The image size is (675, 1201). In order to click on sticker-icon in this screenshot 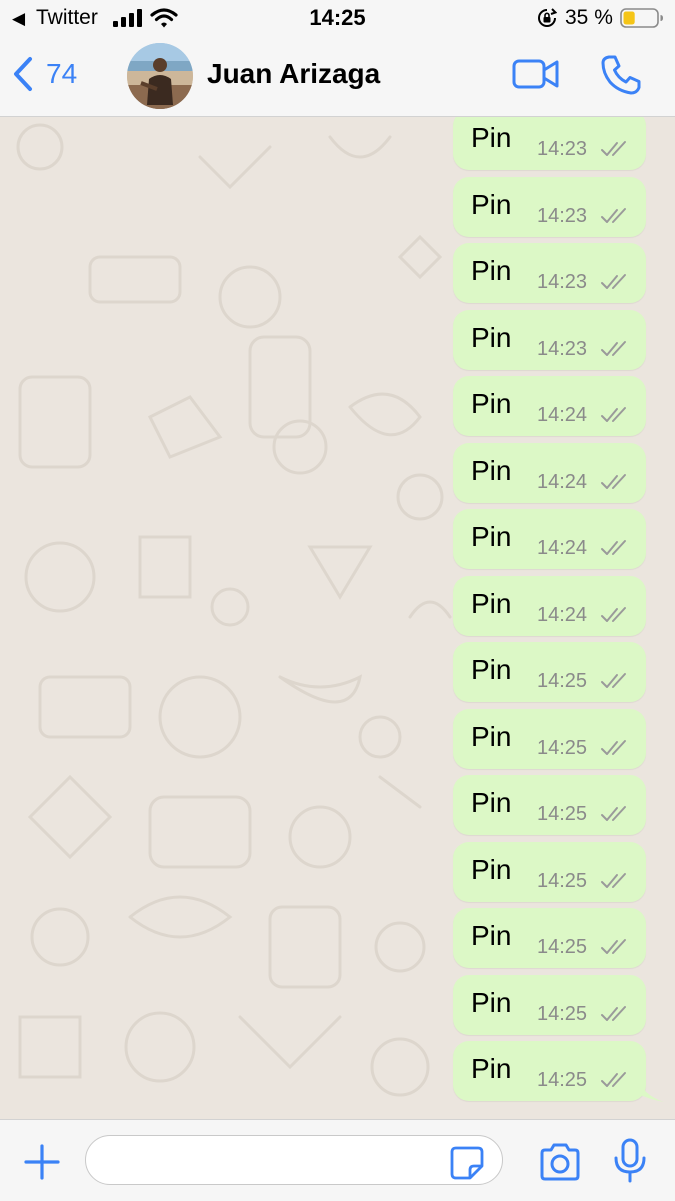, I will do `click(467, 1163)`.